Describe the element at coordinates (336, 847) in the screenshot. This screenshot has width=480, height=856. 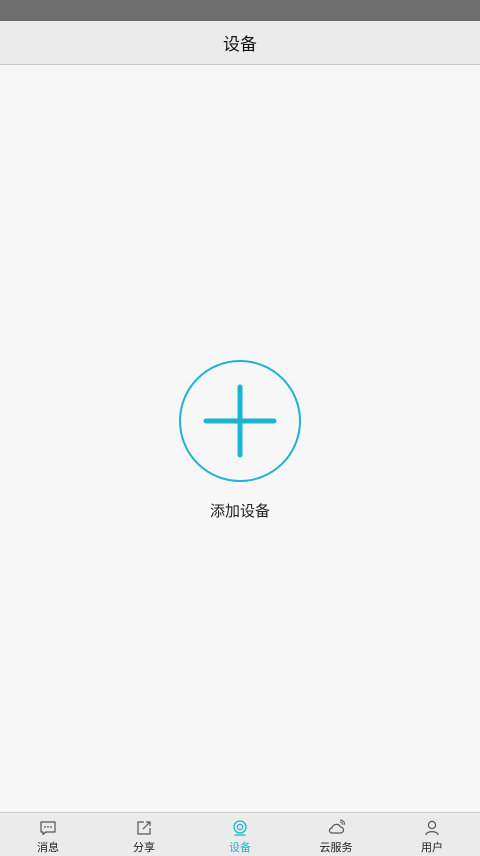
I see `tab-label: 云服务` at that location.